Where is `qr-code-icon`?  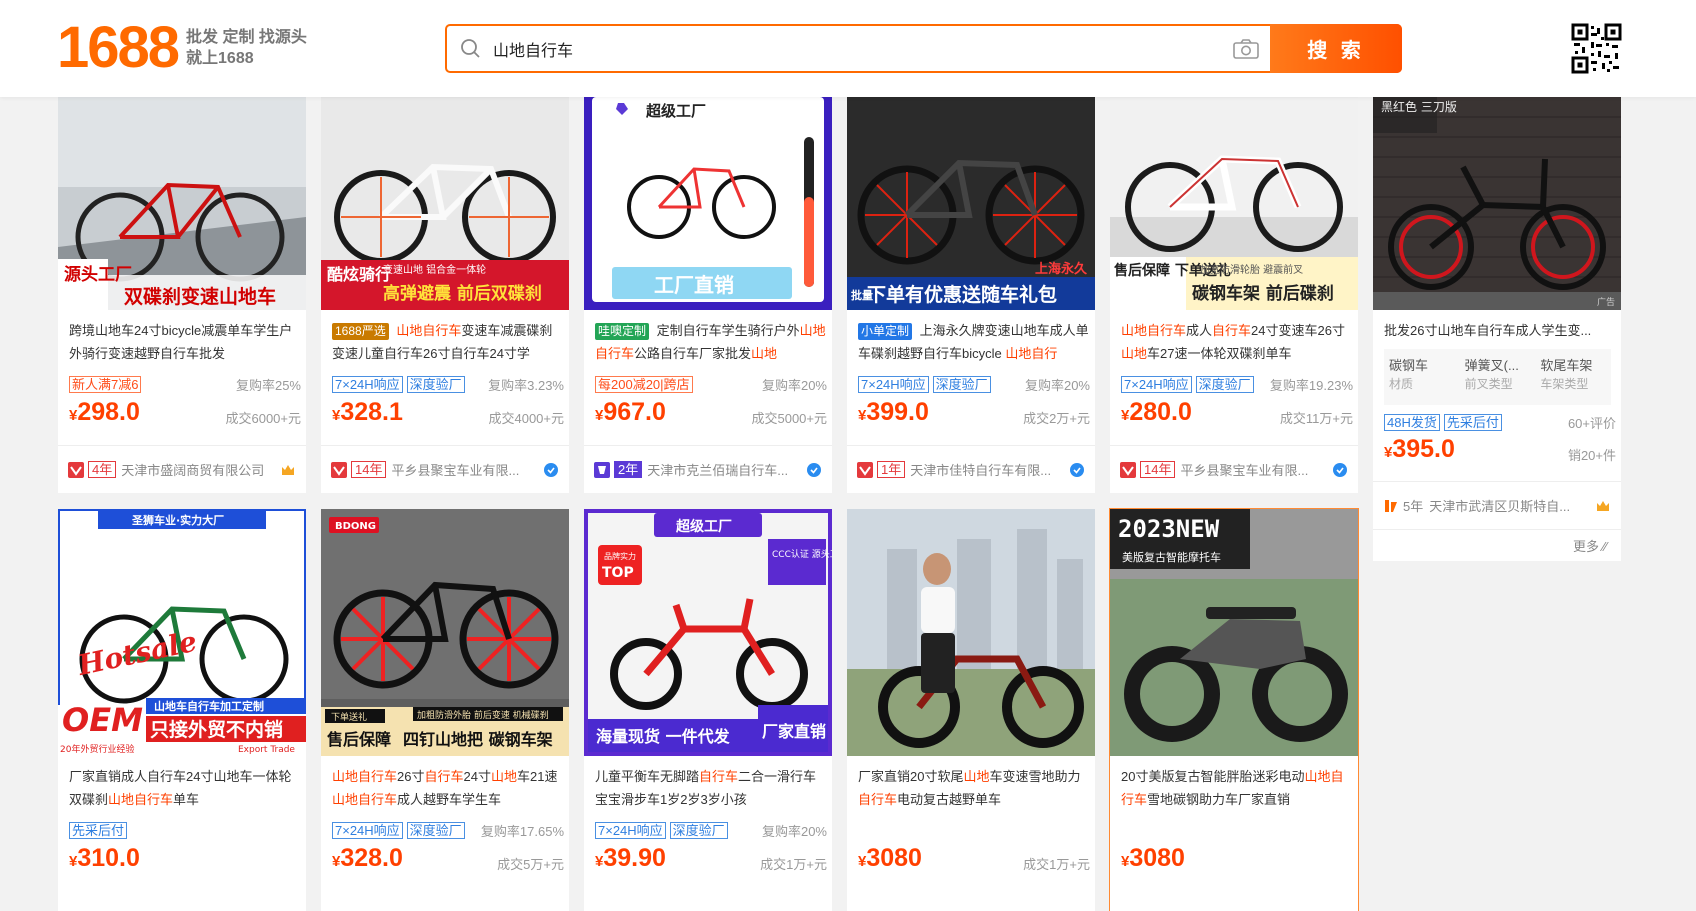
qr-code-icon is located at coordinates (1596, 48).